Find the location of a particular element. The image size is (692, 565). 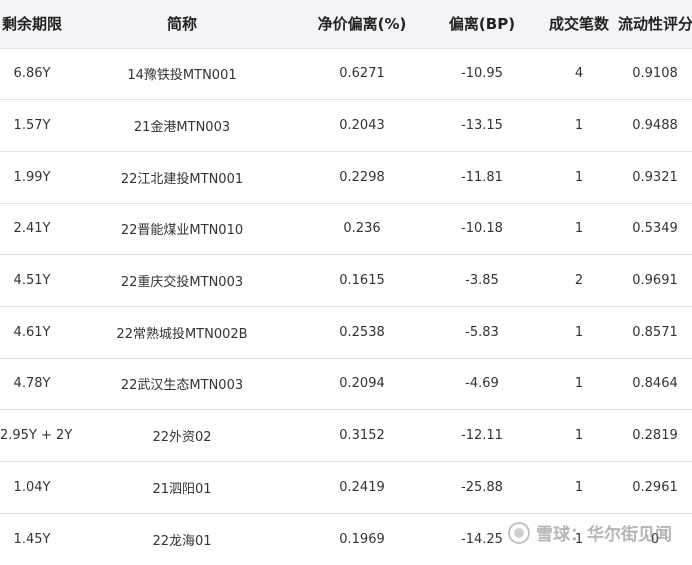

cell-deviation-bp: -5.83 is located at coordinates (482, 332).